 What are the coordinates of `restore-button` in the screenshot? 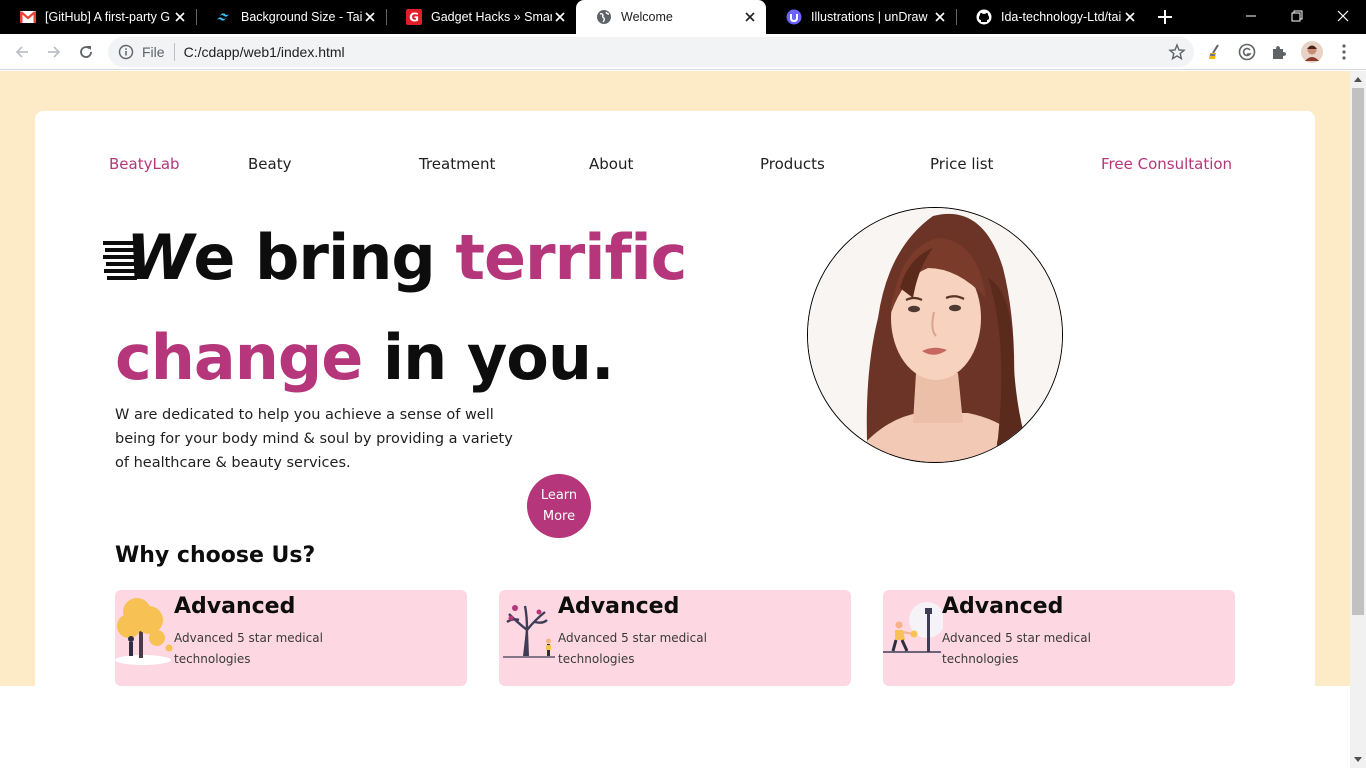 It's located at (1297, 16).